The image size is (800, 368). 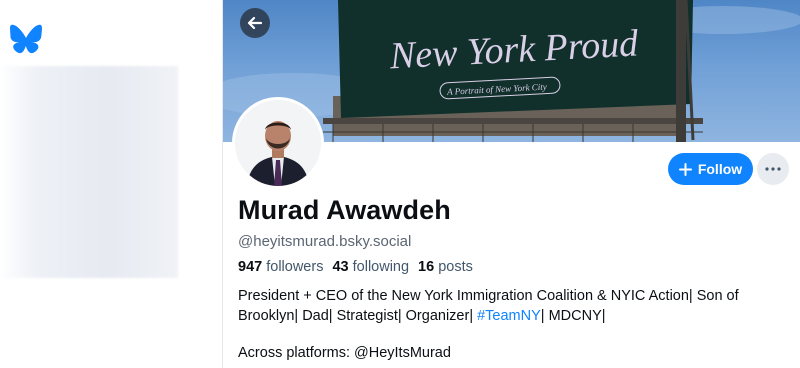 I want to click on profile-stats: 947 followers 43 following 16 posts, so click(x=355, y=267).